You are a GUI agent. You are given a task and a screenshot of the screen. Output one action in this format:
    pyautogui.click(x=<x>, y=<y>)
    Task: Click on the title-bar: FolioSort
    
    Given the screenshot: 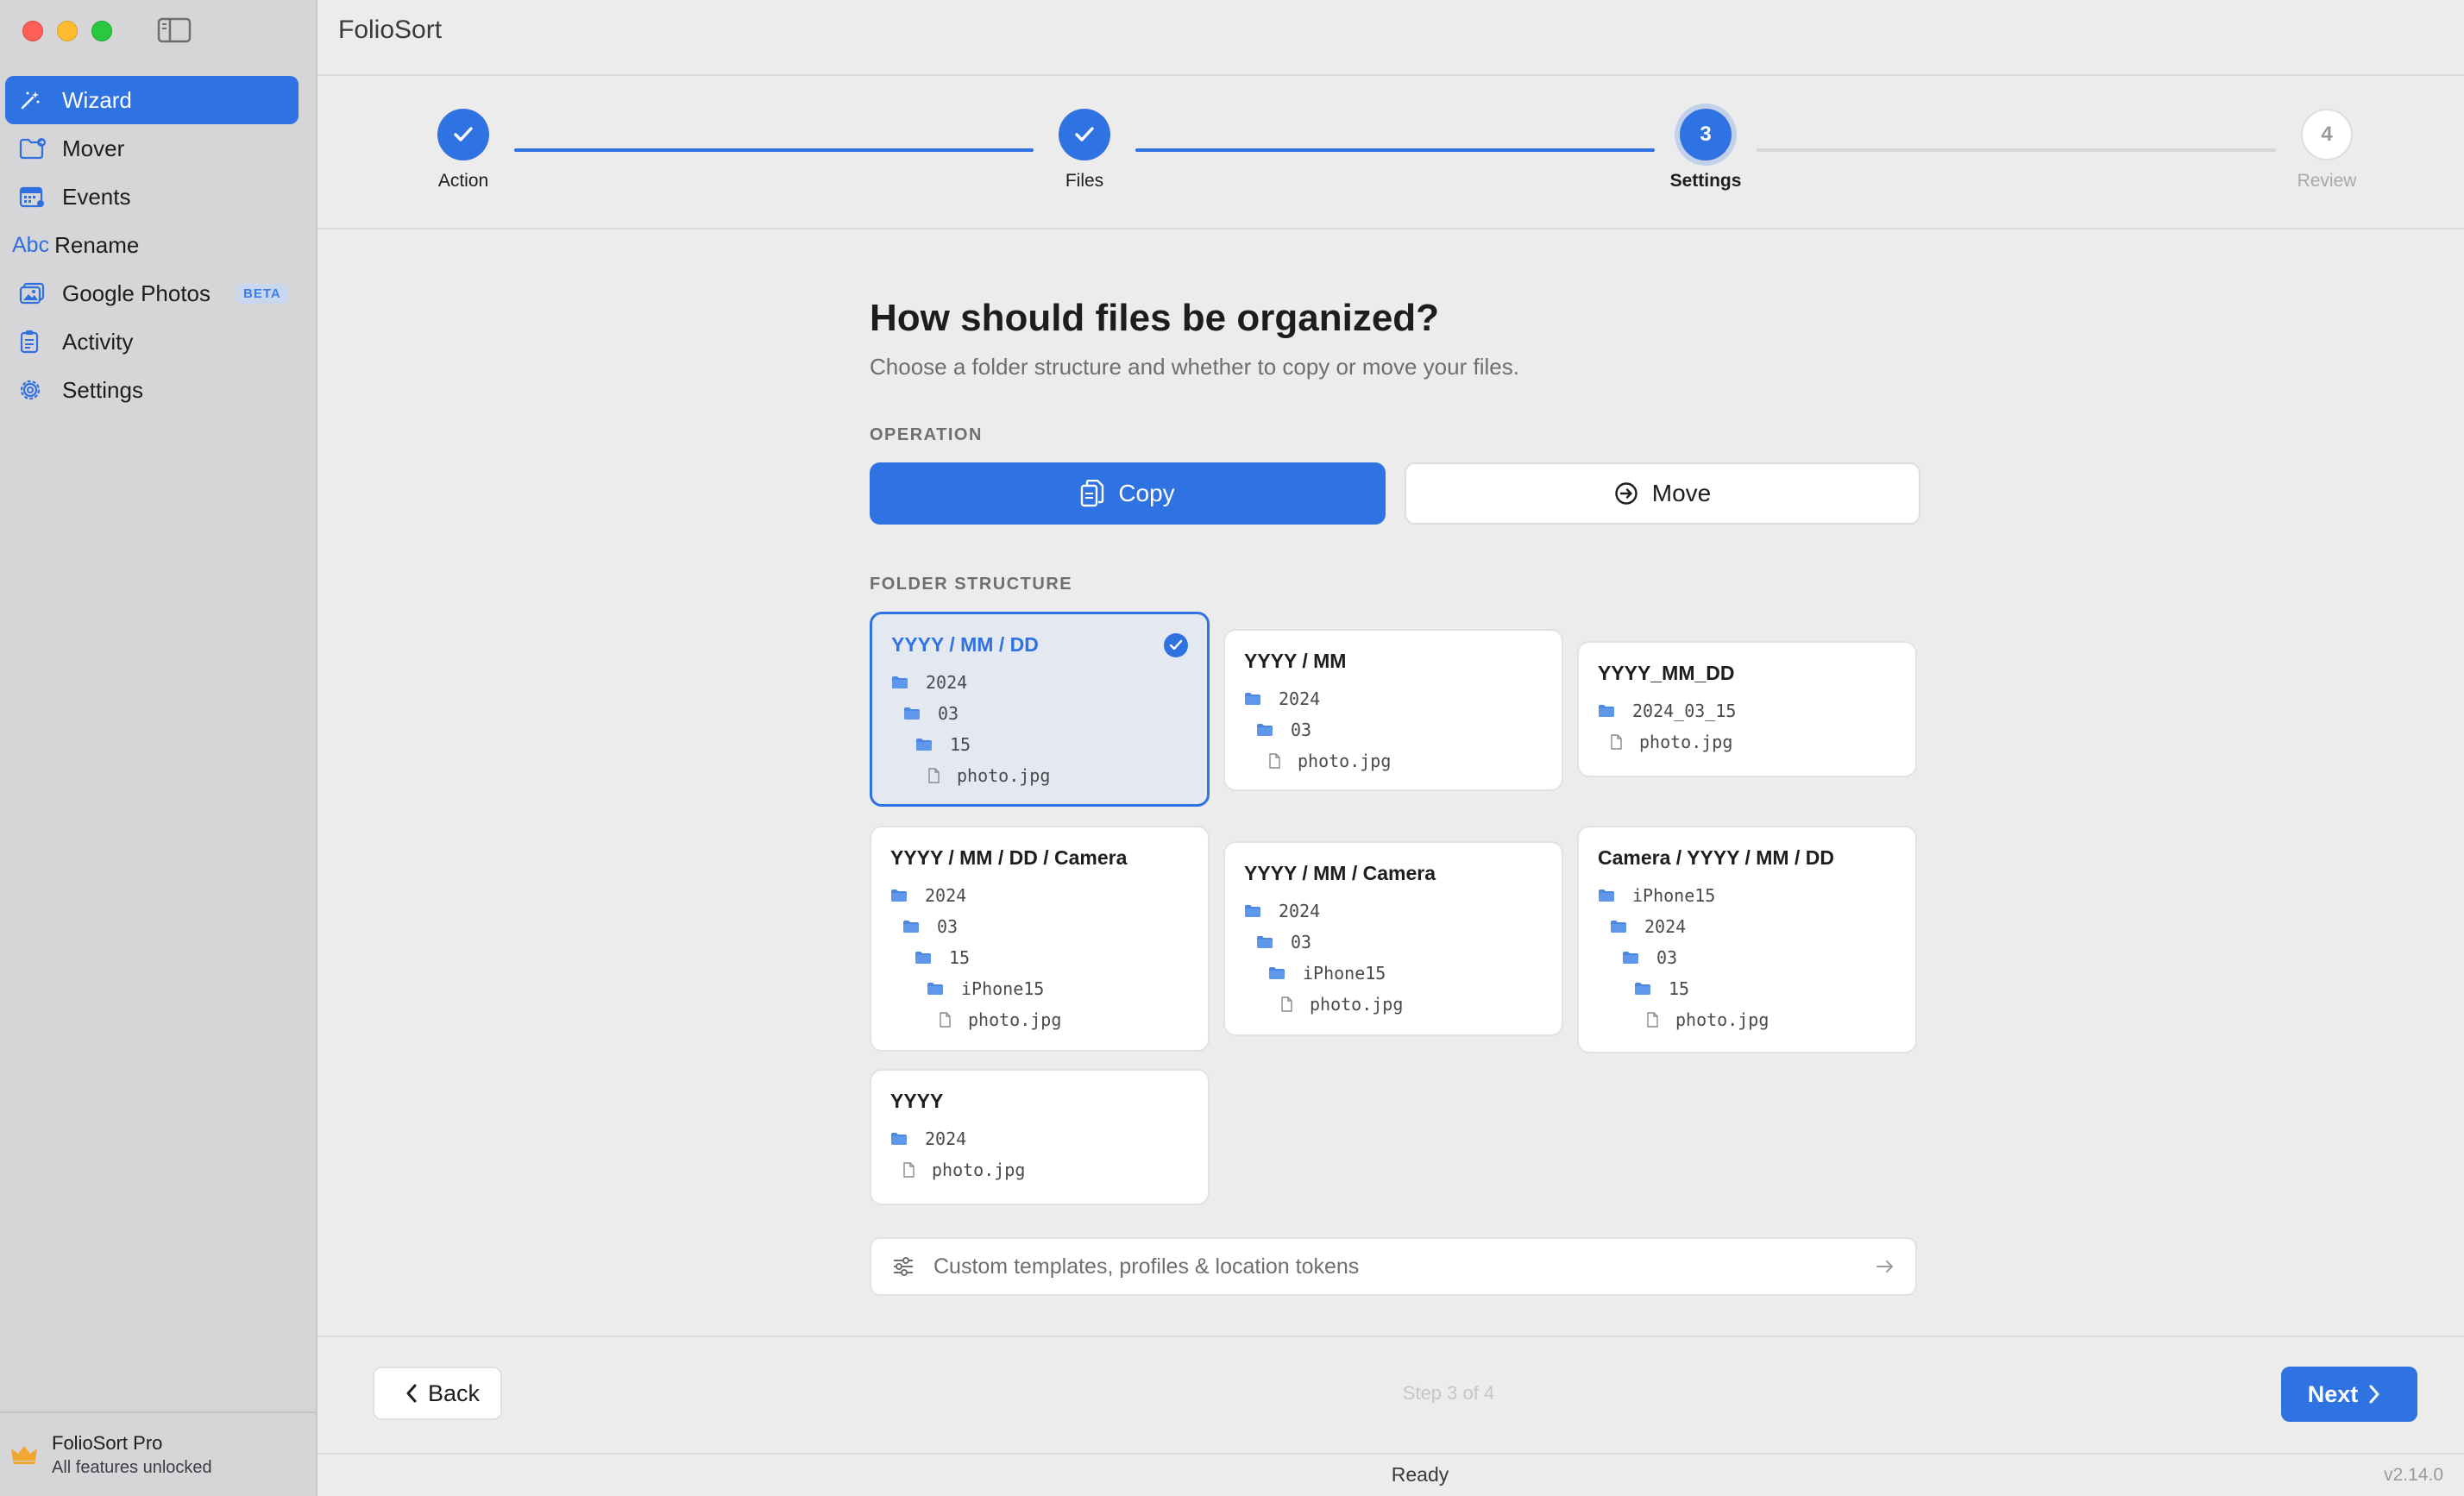 What is the action you would take?
    pyautogui.click(x=1391, y=38)
    